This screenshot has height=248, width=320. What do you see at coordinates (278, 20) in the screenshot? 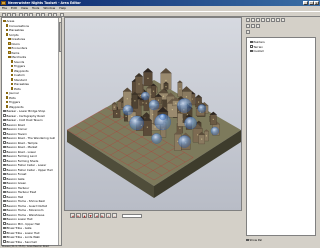
I see `paint-trigger-icon` at bounding box center [278, 20].